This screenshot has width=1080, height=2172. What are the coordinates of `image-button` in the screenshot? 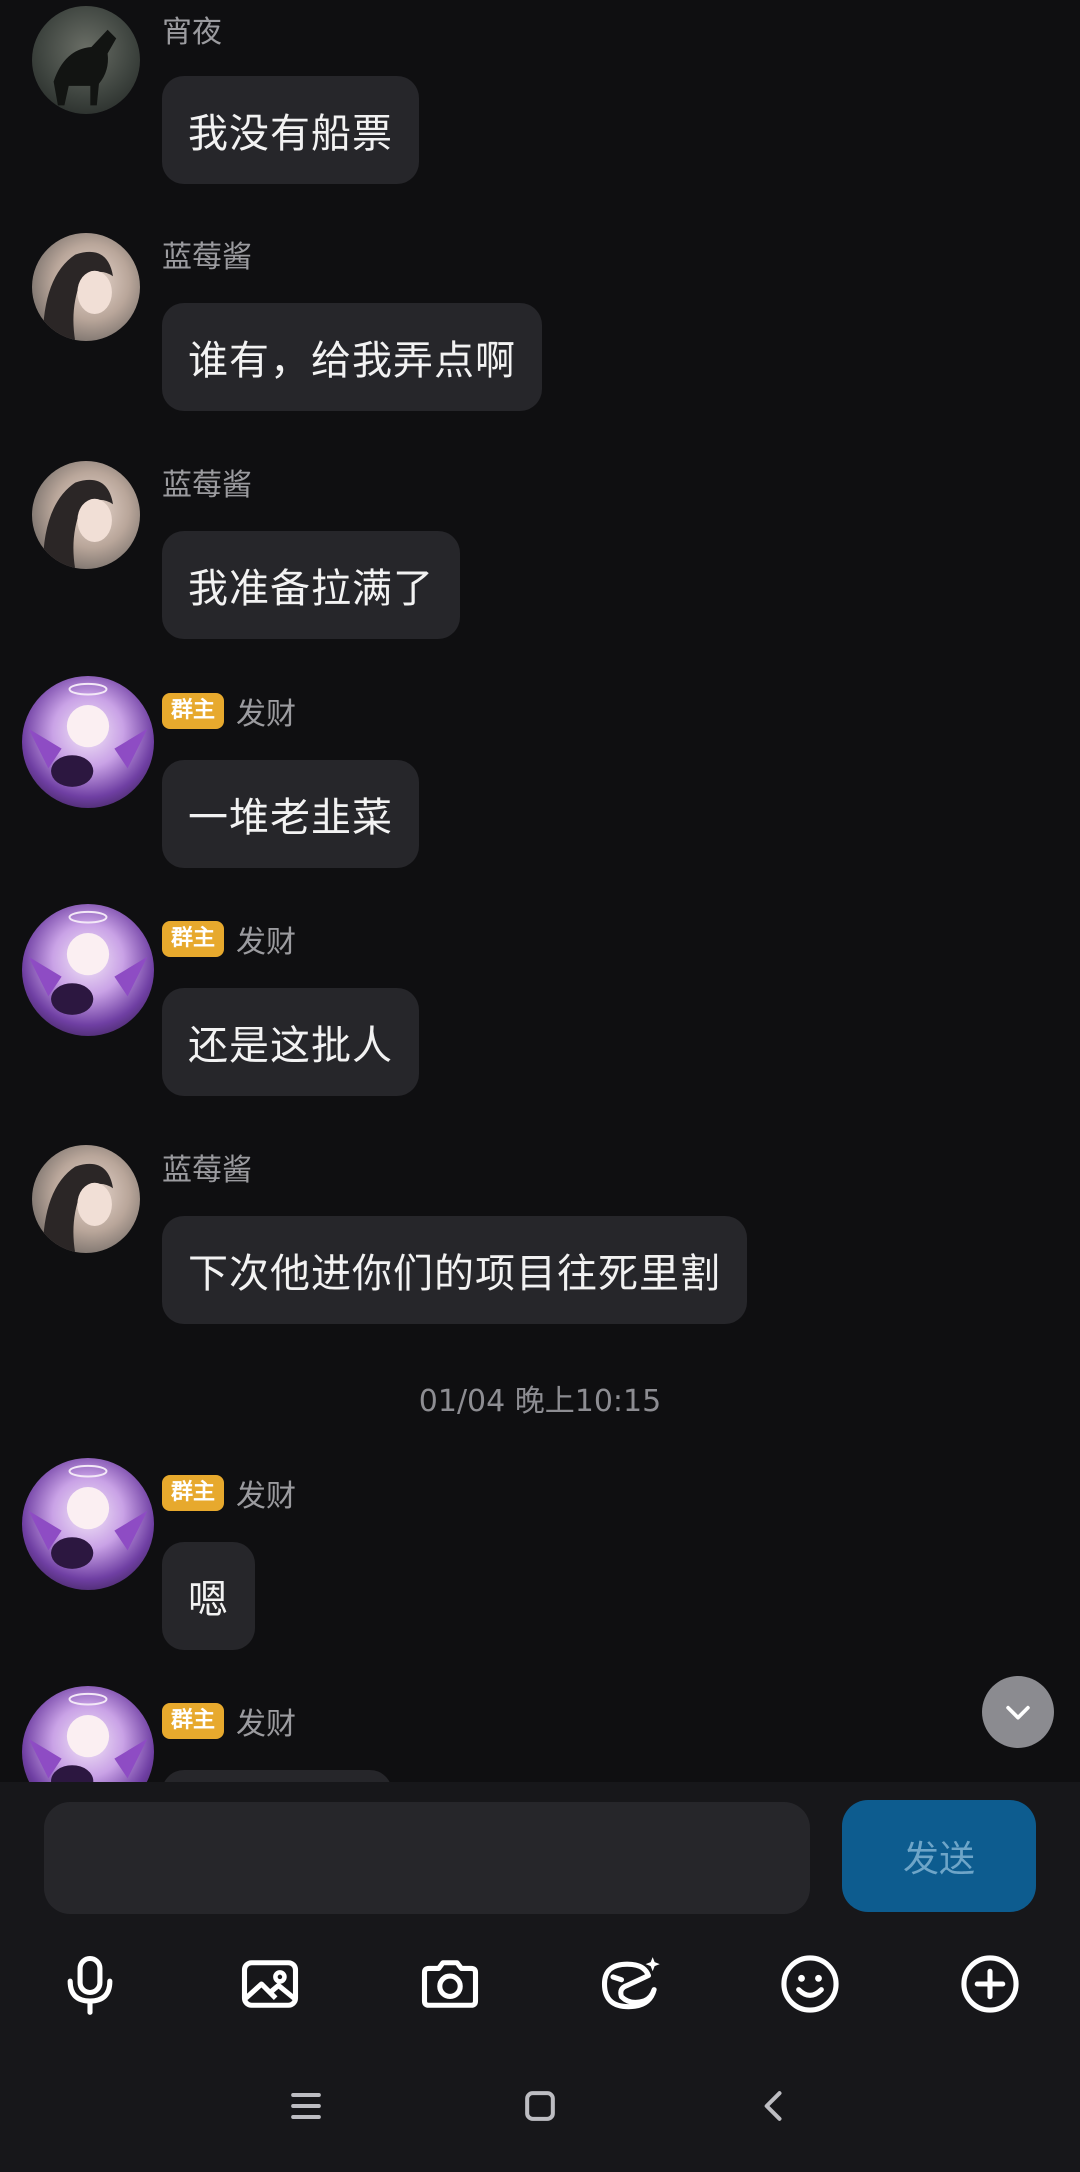 It's located at (270, 1984).